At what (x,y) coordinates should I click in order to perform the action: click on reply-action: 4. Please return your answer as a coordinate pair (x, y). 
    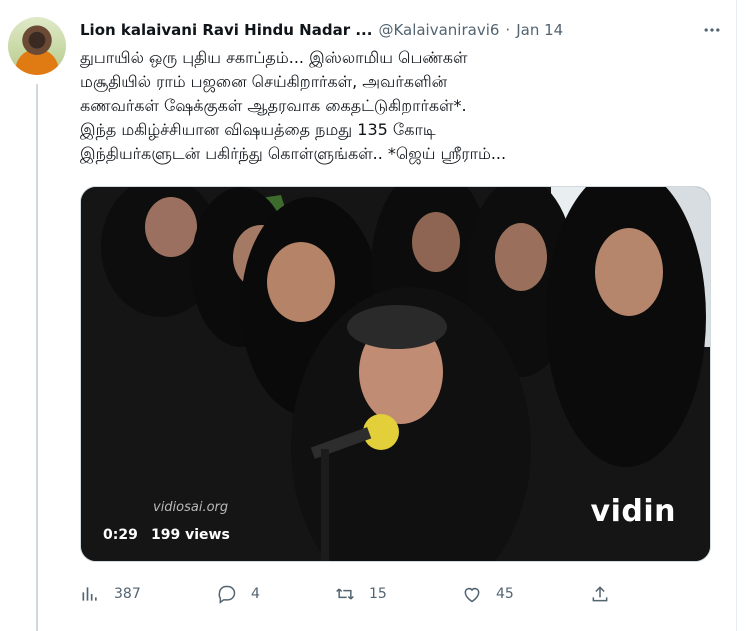
    Looking at the image, I should click on (238, 594).